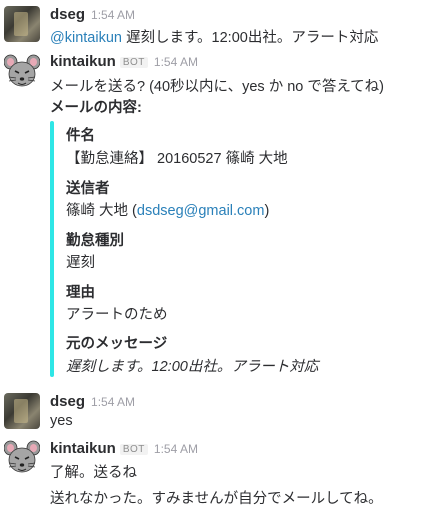 The width and height of the screenshot is (426, 509). Describe the element at coordinates (192, 367) in the screenshot. I see `field-value-original: 遅刻します。12:00出社。アラート対応` at that location.